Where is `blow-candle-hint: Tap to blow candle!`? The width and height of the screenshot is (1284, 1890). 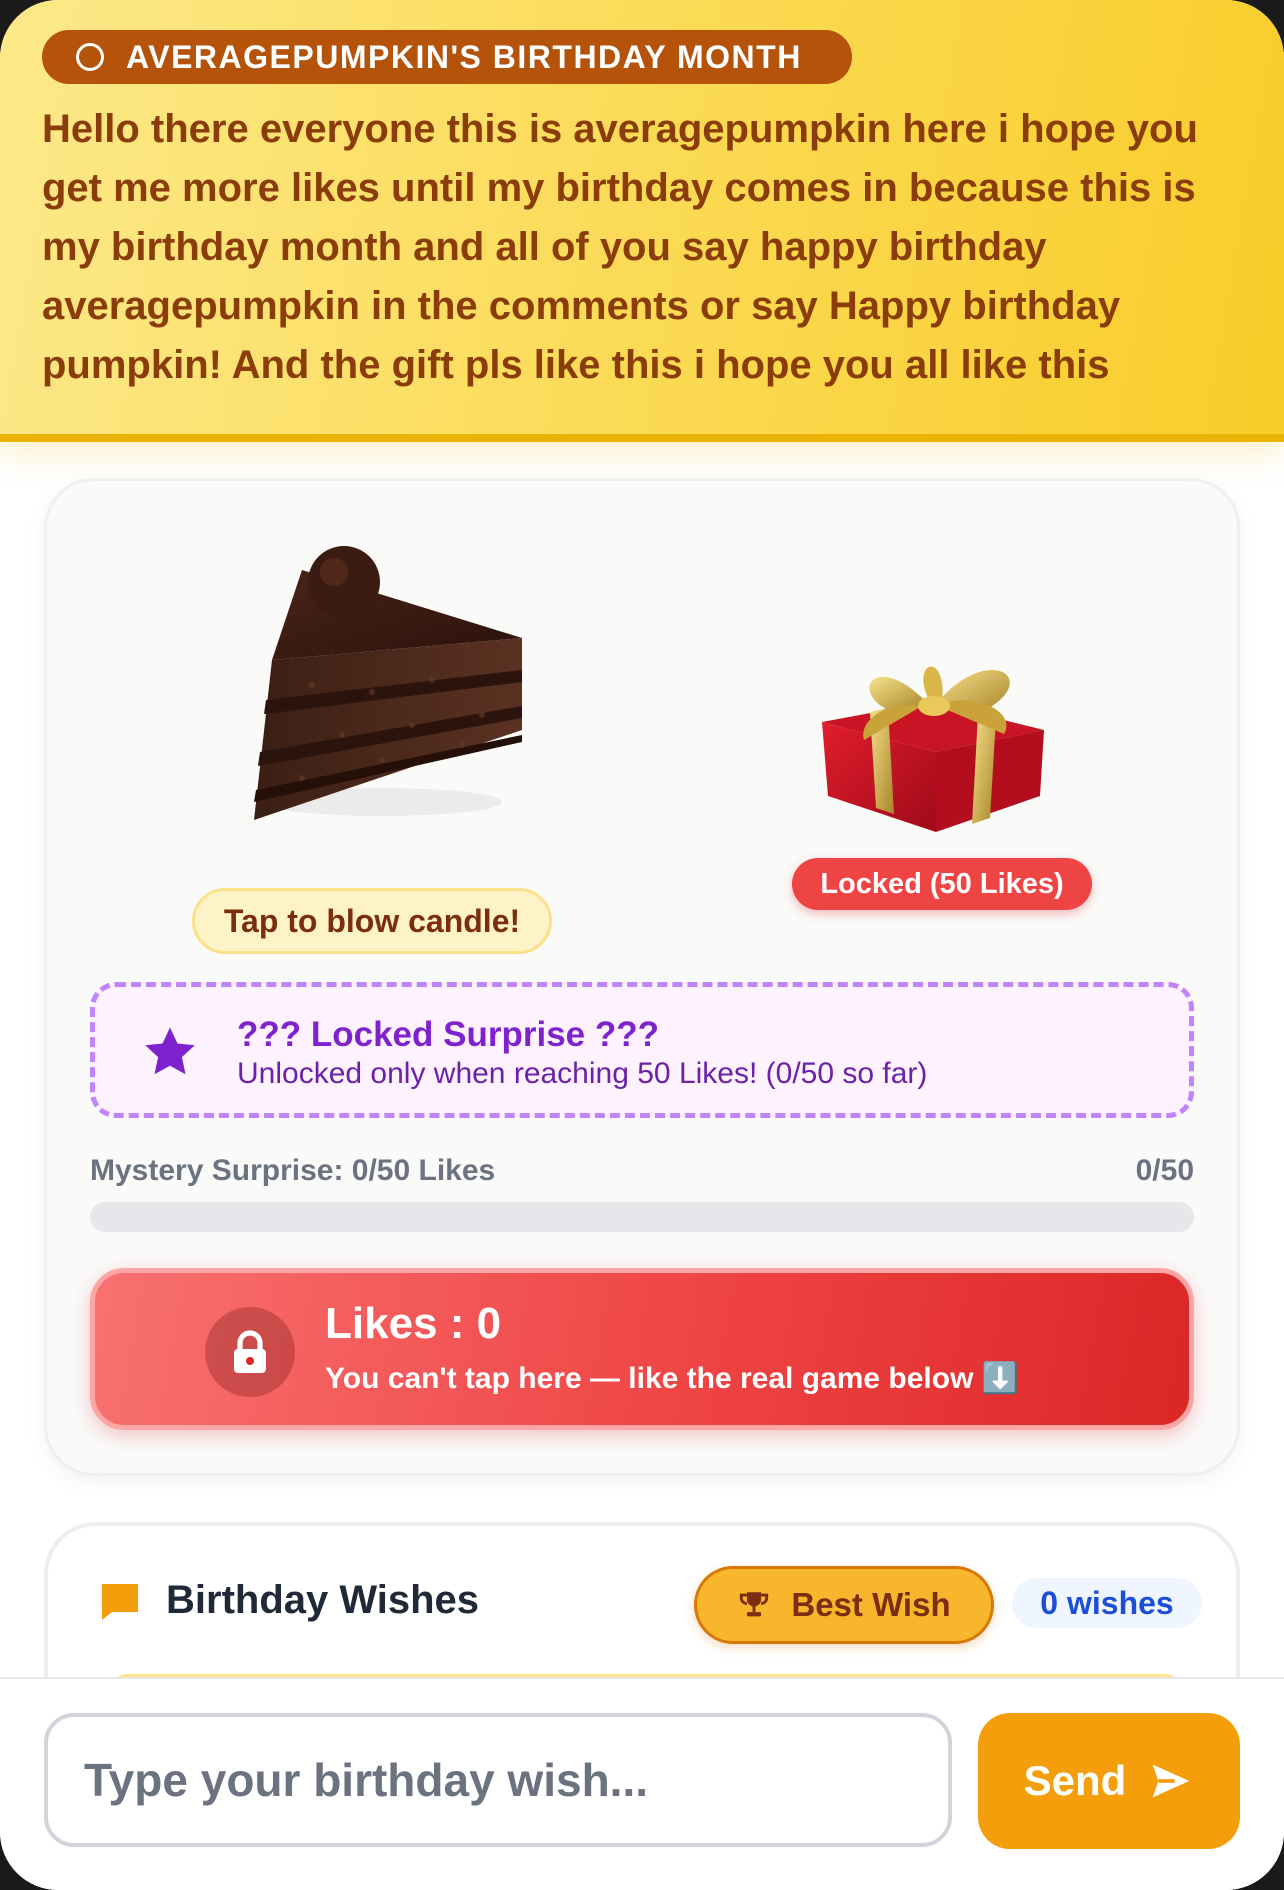
blow-candle-hint: Tap to blow candle! is located at coordinates (372, 921).